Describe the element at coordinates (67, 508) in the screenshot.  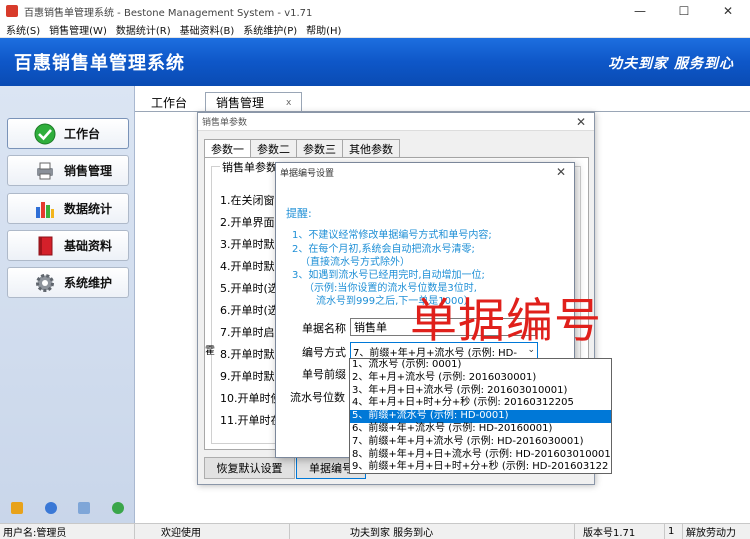
I see `sidebar-toolbar` at that location.